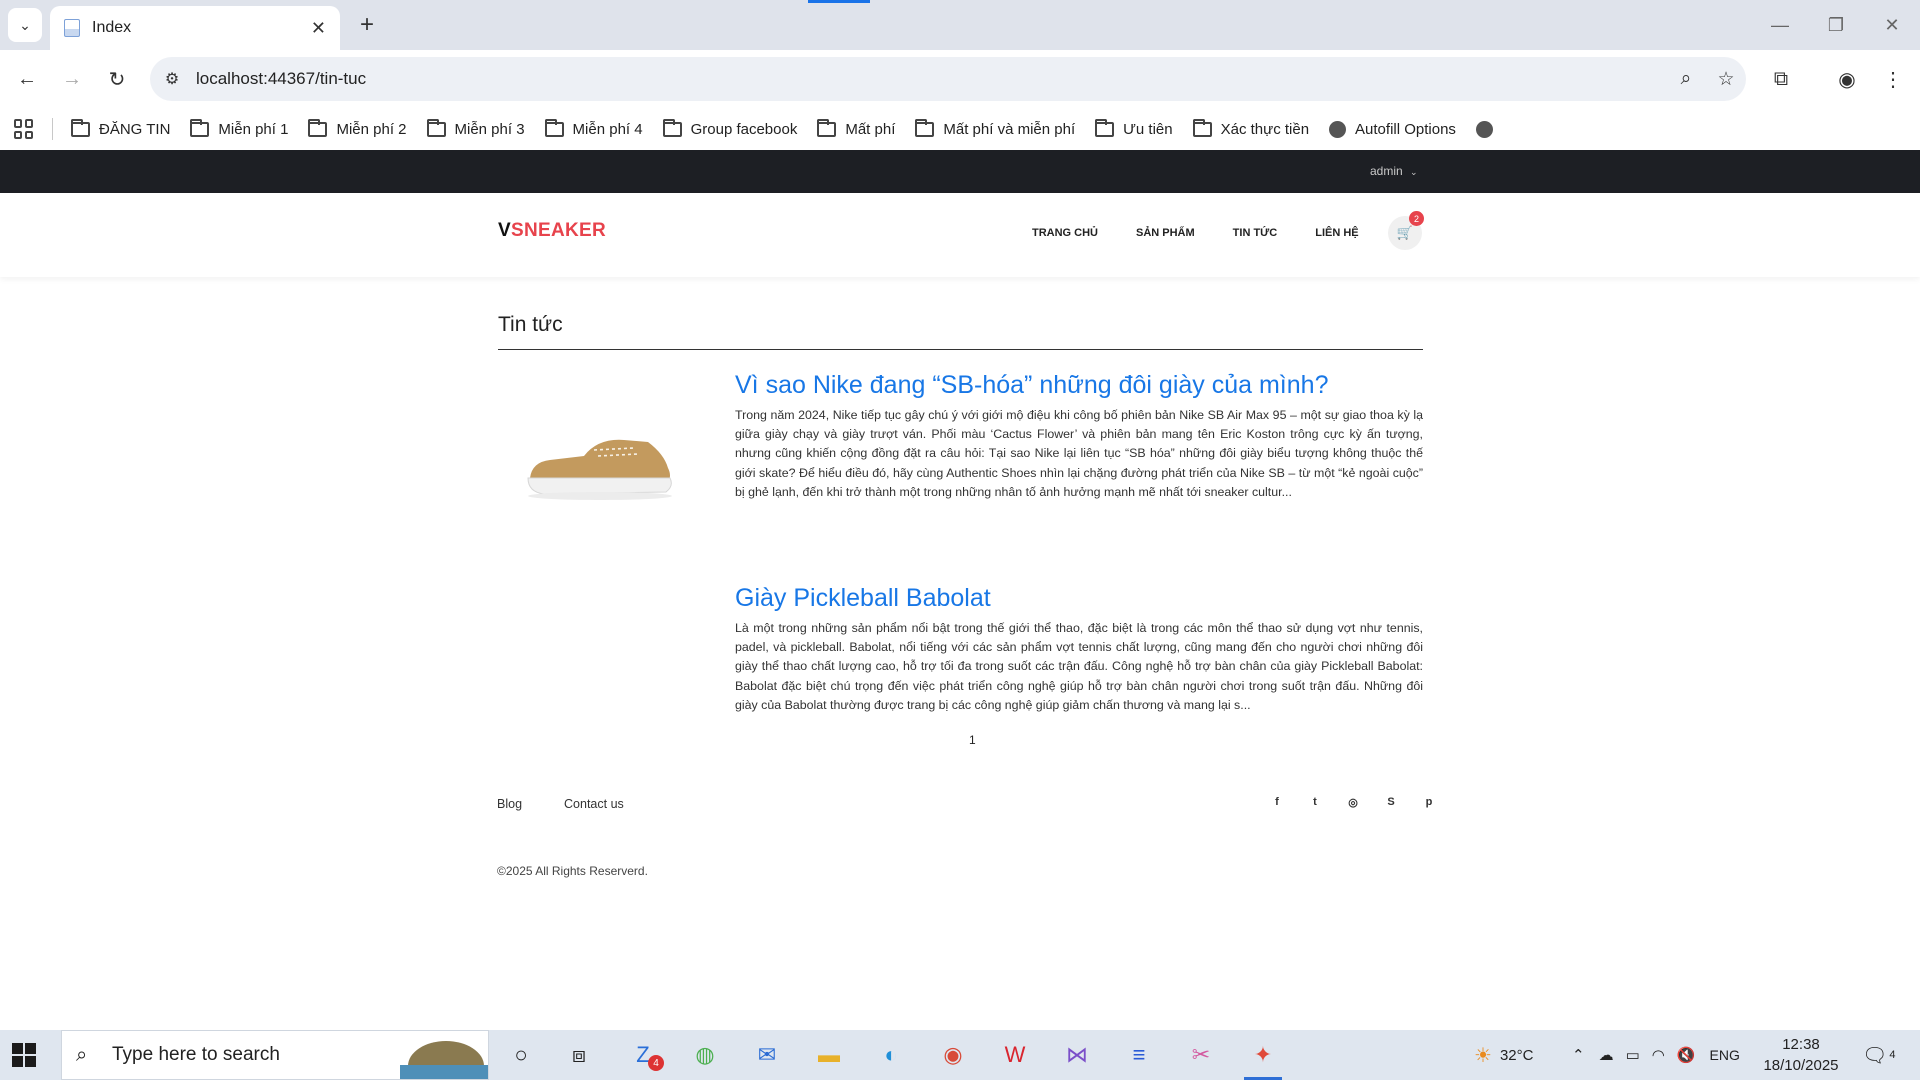  Describe the element at coordinates (1406, 230) in the screenshot. I see `cart-button: 🛒 2` at that location.